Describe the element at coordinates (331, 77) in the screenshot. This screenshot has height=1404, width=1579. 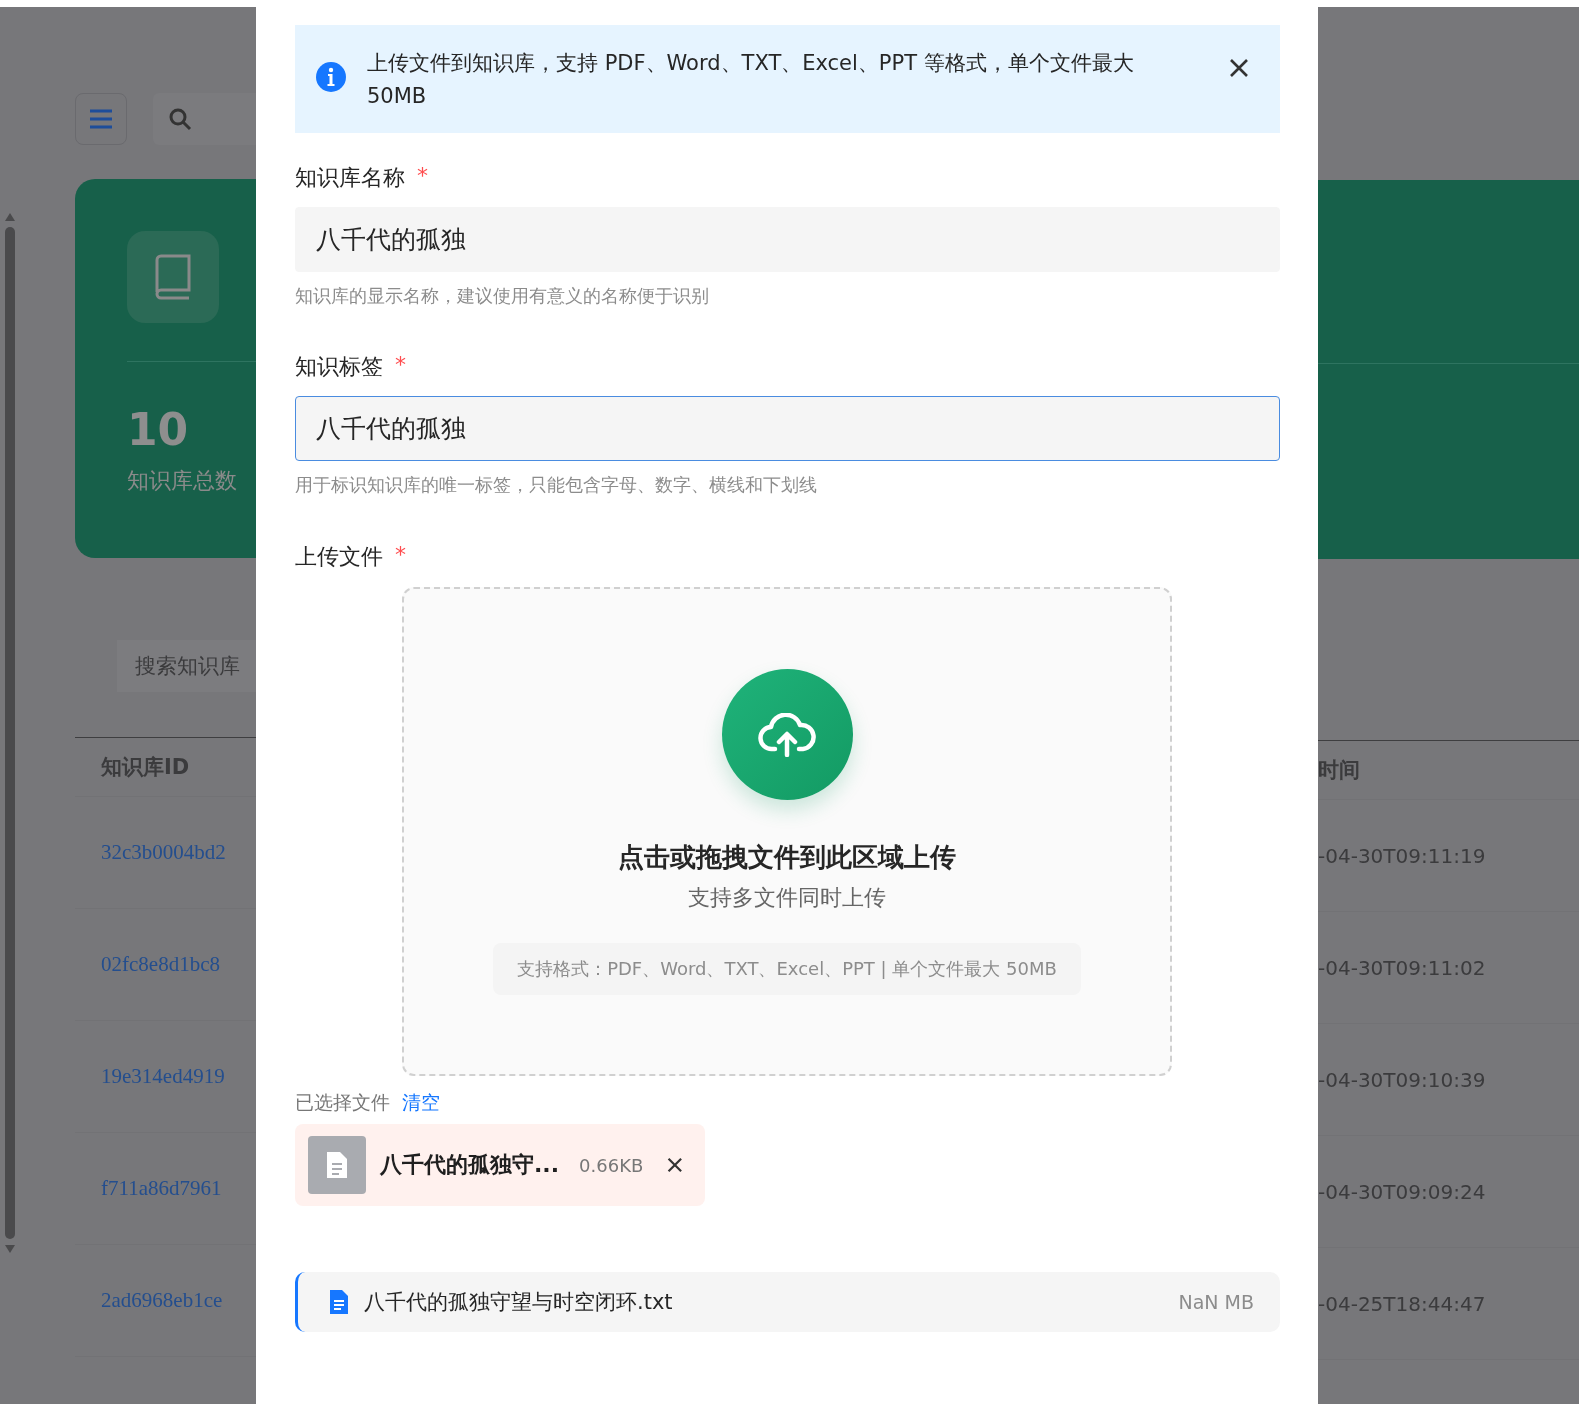
I see `info-icon` at that location.